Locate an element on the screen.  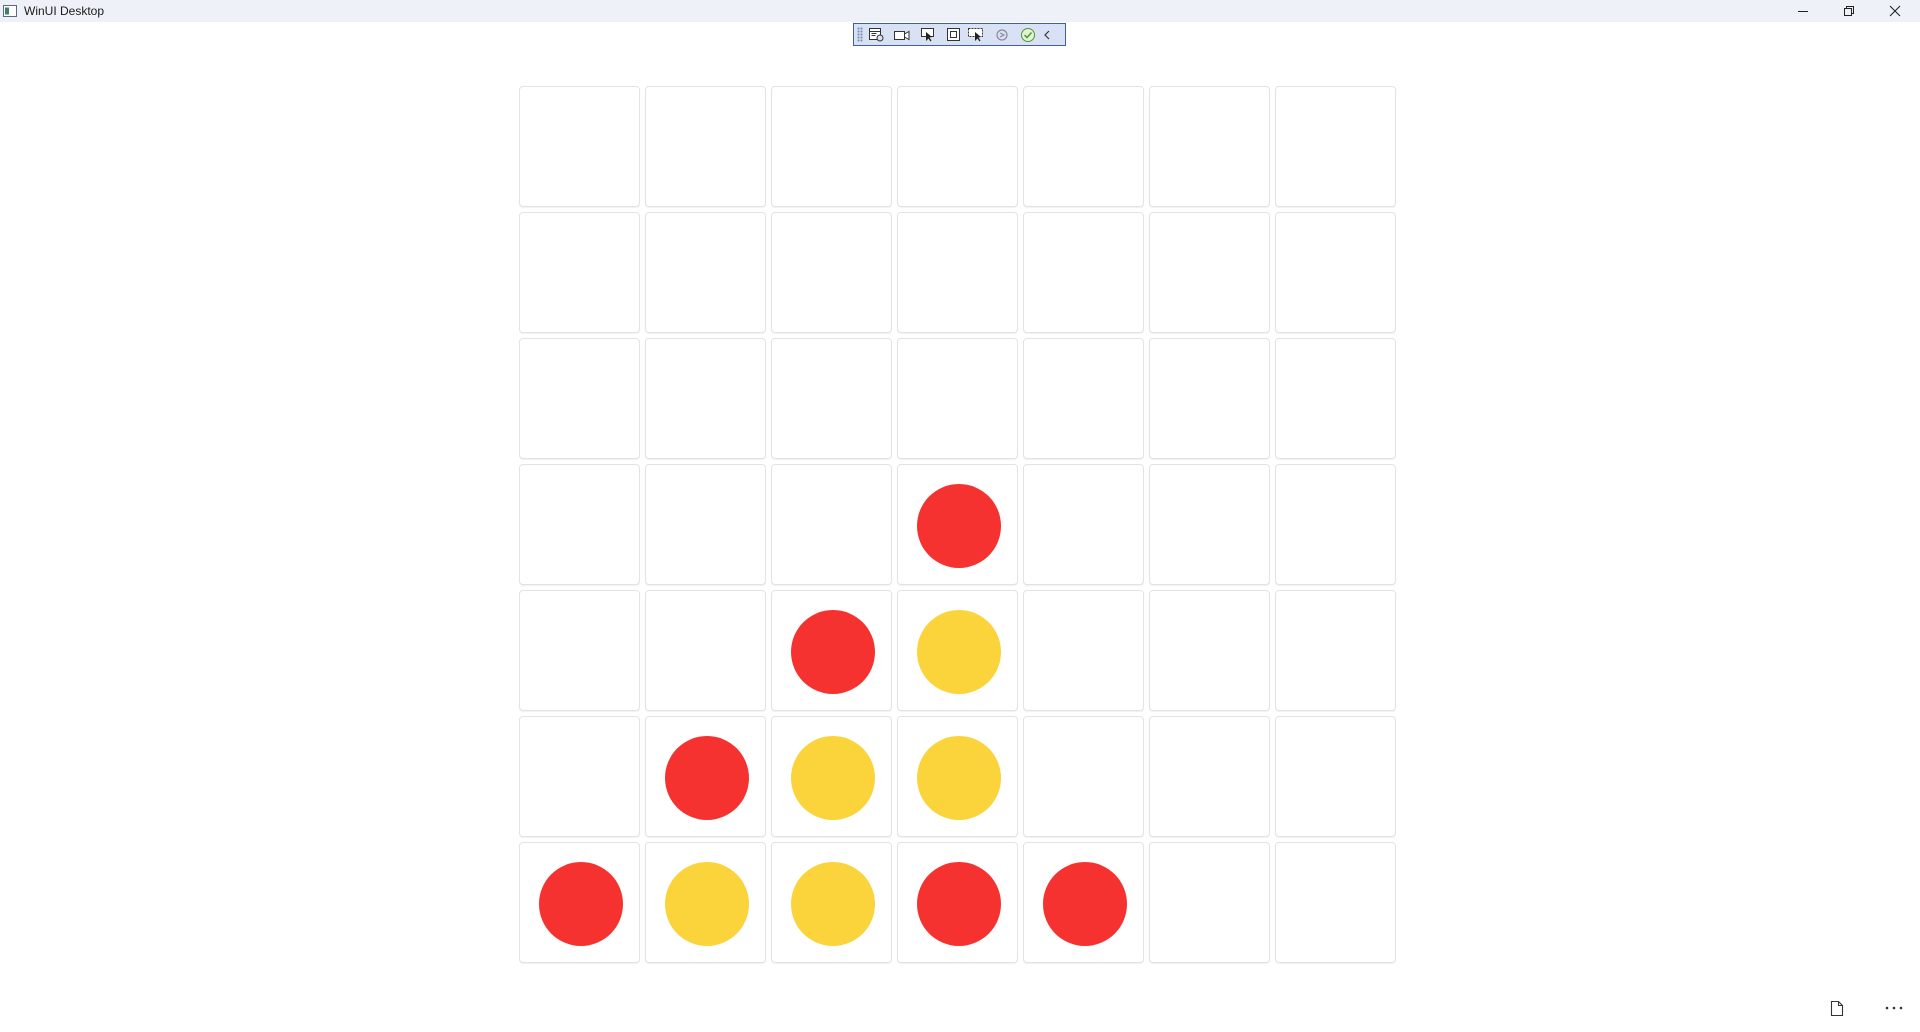
record-icon is located at coordinates (902, 35).